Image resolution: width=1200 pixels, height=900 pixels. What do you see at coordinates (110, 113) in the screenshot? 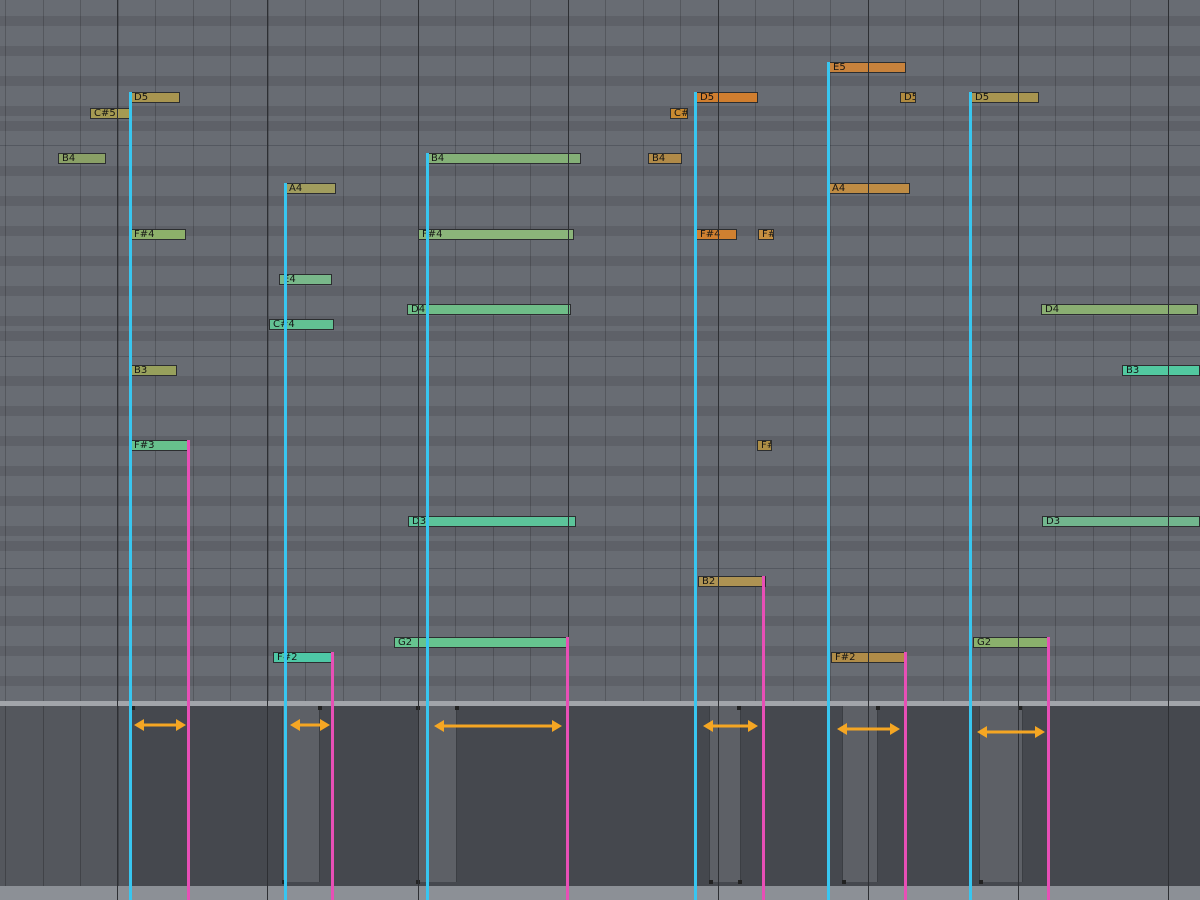
I see `midi-note: C#5` at bounding box center [110, 113].